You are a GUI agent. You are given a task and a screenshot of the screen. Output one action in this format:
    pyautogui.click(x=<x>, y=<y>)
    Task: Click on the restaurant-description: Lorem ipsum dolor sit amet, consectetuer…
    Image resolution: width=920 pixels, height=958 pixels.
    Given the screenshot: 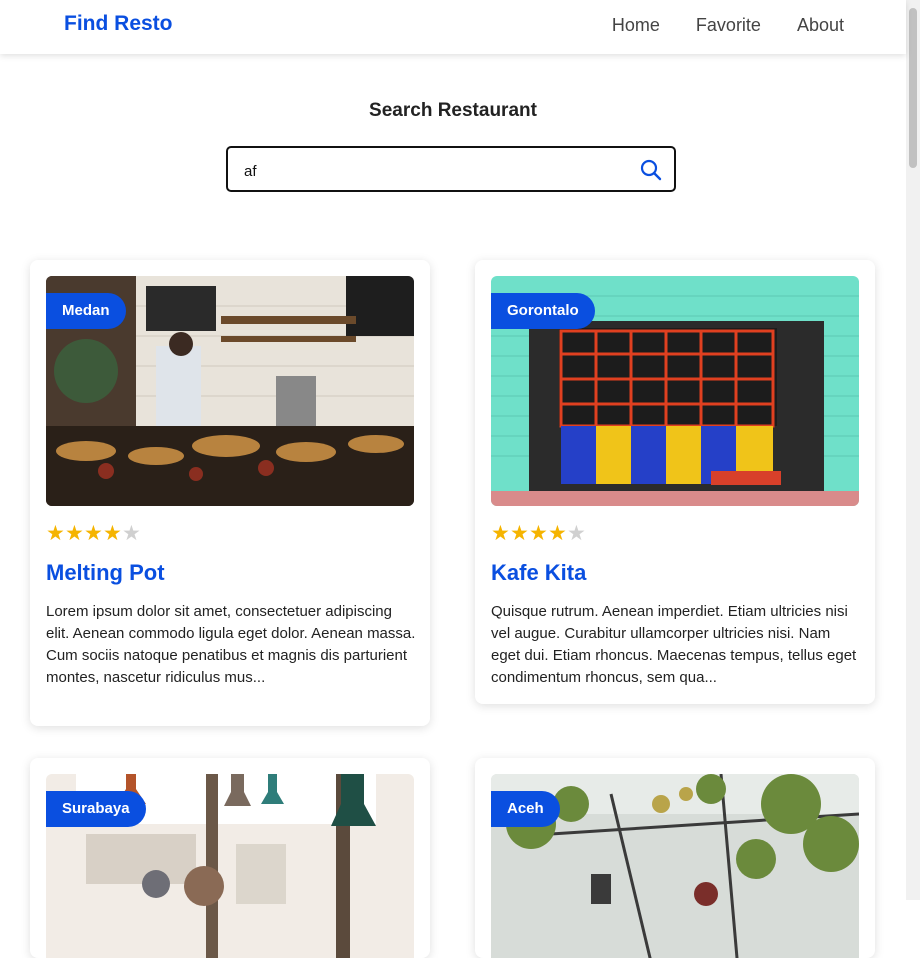 What is the action you would take?
    pyautogui.click(x=231, y=644)
    